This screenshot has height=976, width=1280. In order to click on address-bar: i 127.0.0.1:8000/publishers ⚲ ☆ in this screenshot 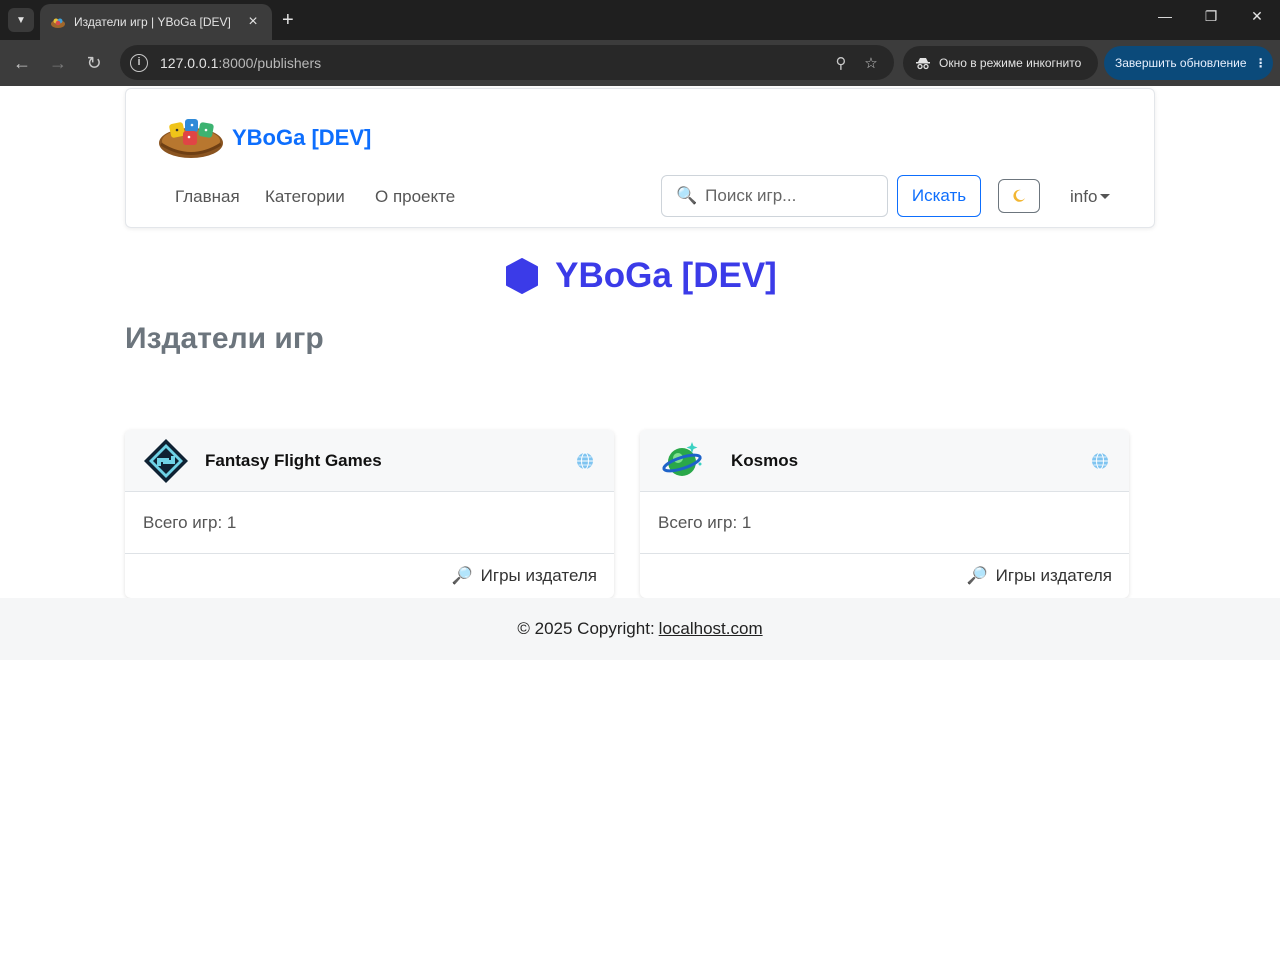, I will do `click(507, 62)`.